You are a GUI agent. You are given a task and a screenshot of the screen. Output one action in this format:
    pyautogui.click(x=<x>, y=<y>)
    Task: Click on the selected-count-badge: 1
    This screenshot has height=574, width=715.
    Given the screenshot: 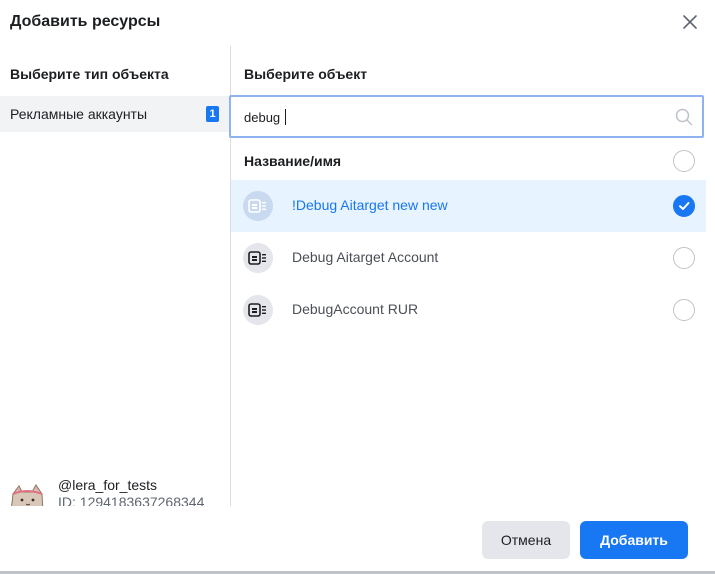 What is the action you would take?
    pyautogui.click(x=212, y=114)
    